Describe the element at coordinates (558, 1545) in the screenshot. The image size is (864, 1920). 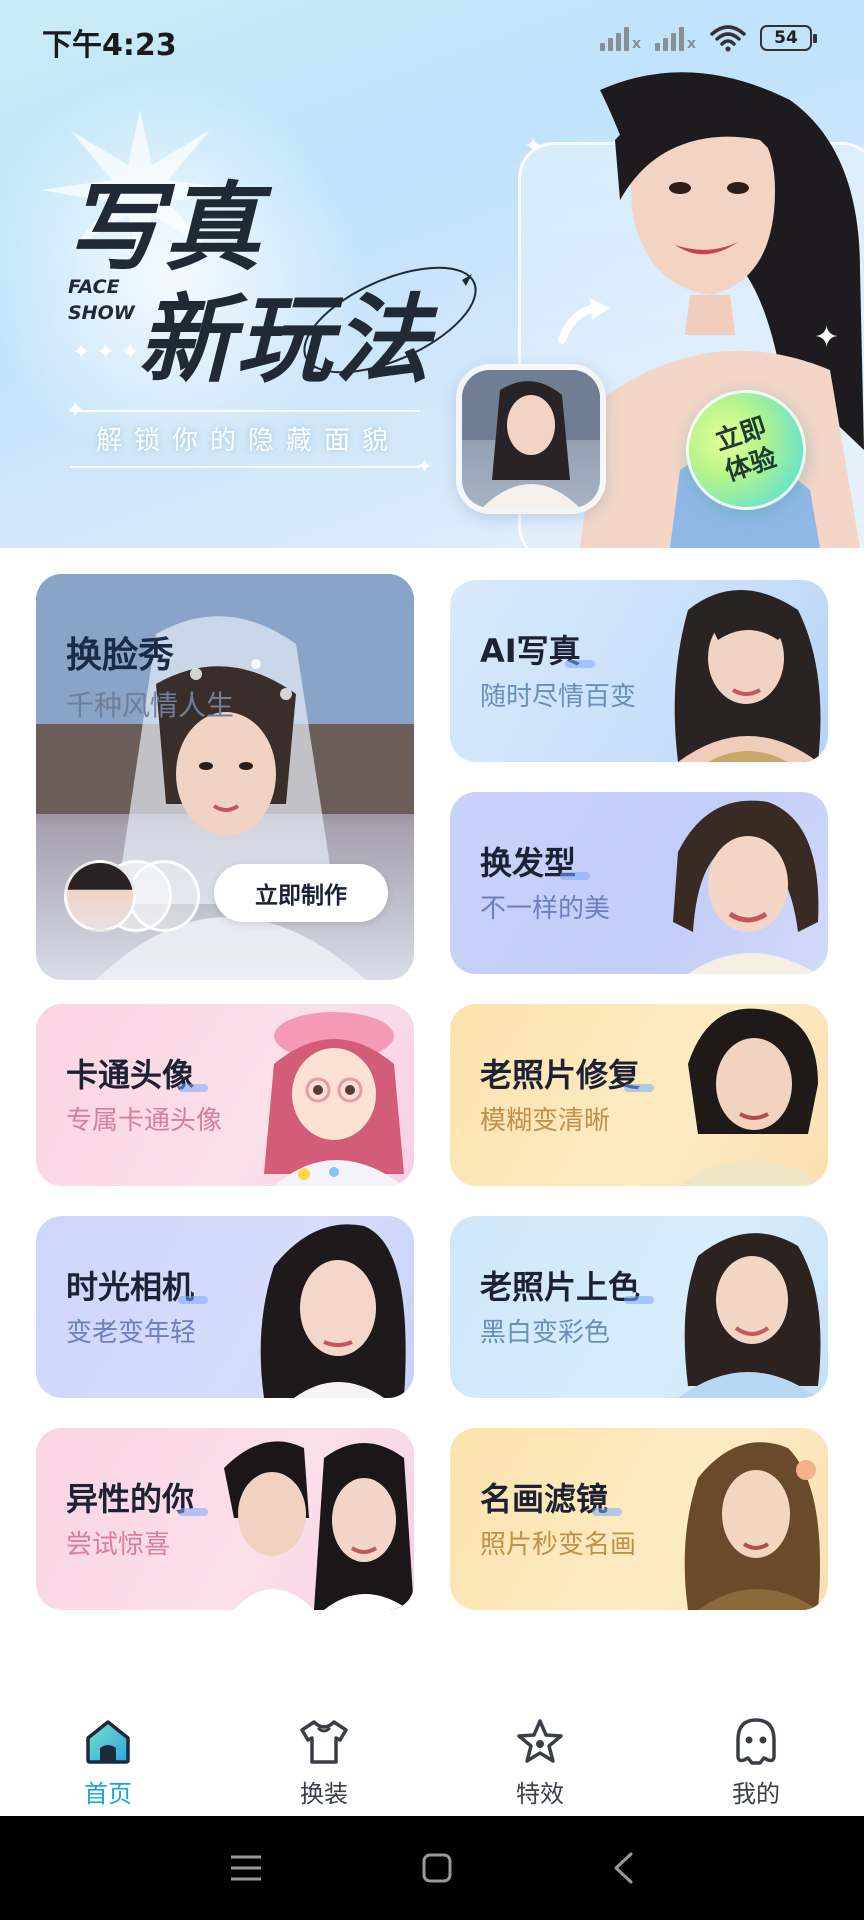
I see `card-subtitle: 照片秒变名画` at that location.